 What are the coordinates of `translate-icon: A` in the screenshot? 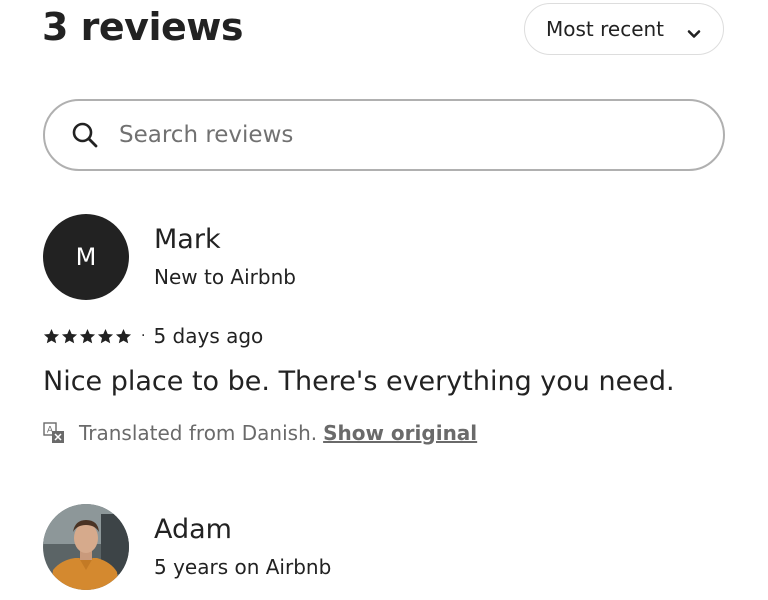 It's located at (54, 433).